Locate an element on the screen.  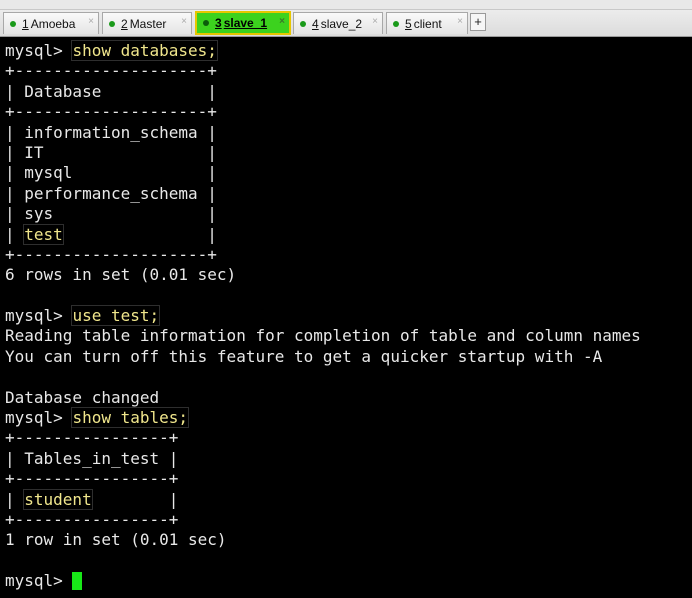
tab-label: slave_2 is located at coordinates (341, 23).